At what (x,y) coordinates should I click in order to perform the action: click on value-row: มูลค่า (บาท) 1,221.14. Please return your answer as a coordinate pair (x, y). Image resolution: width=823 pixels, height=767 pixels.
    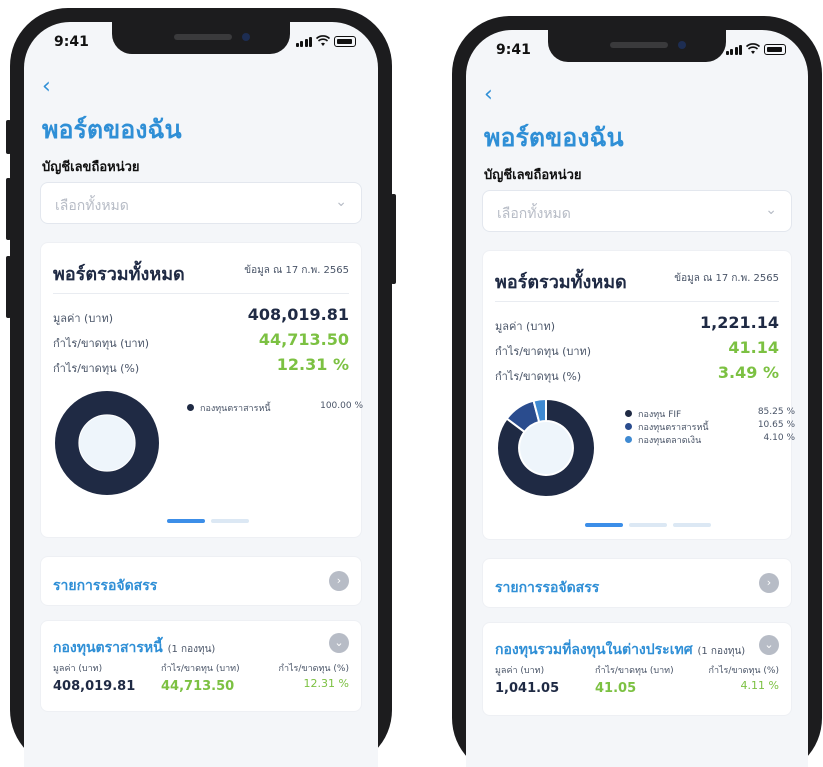
    Looking at the image, I should click on (637, 324).